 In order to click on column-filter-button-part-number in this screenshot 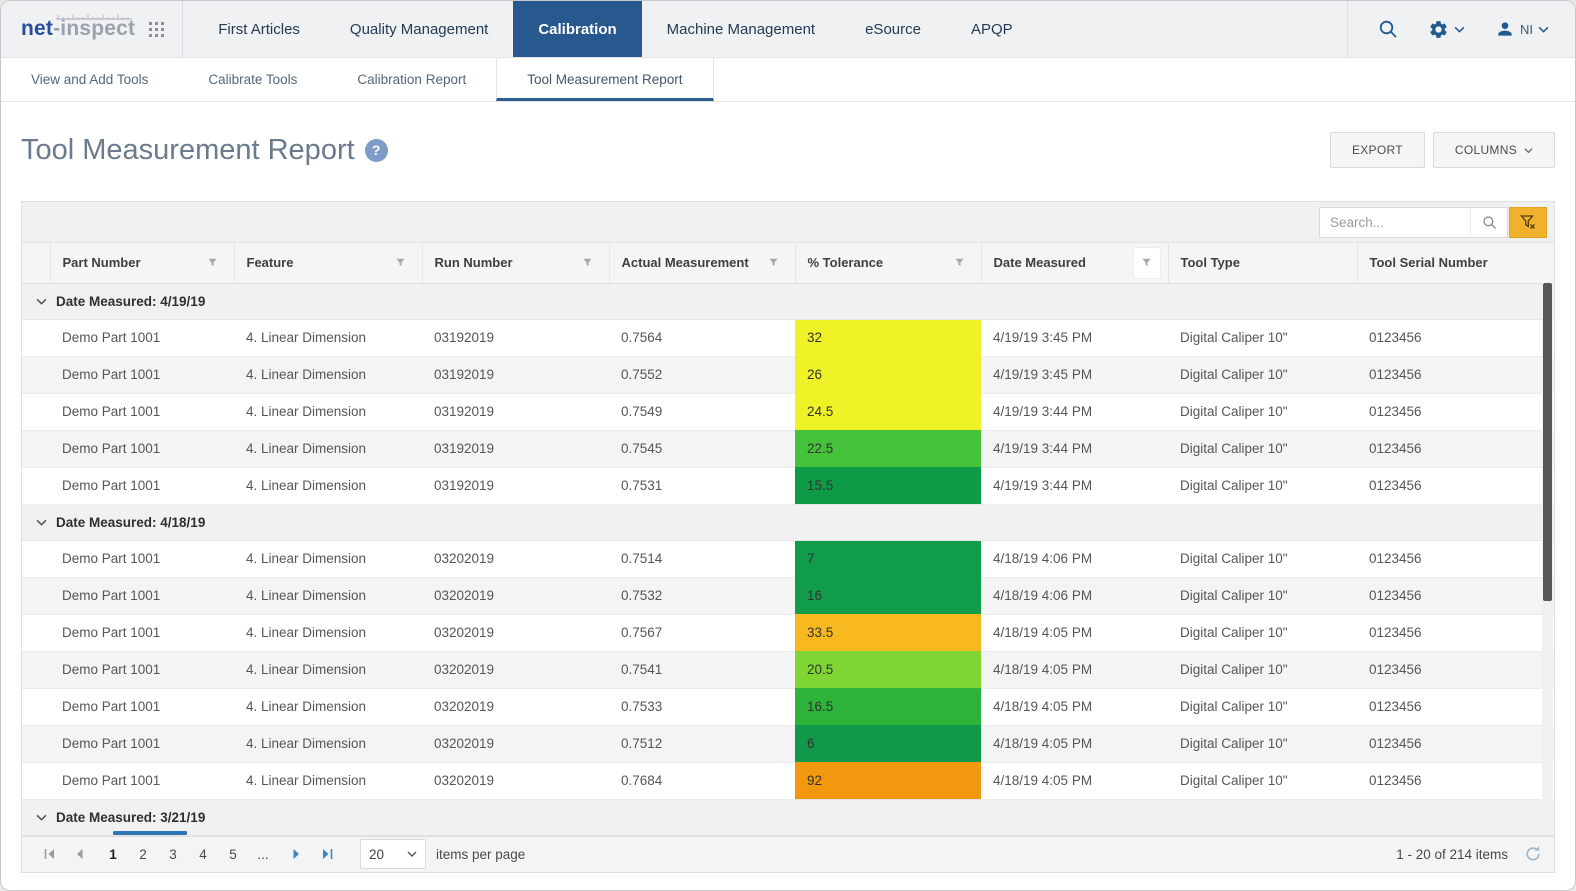, I will do `click(213, 263)`.